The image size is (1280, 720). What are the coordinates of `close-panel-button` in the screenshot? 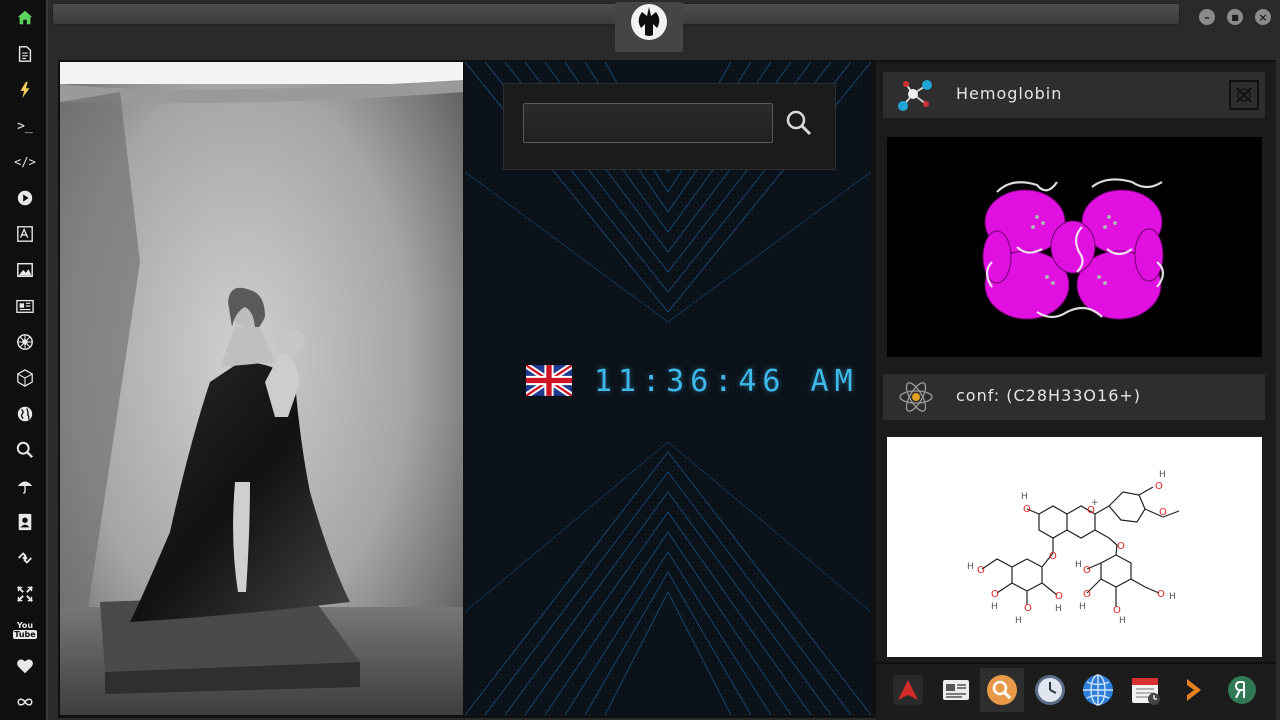 It's located at (1244, 95).